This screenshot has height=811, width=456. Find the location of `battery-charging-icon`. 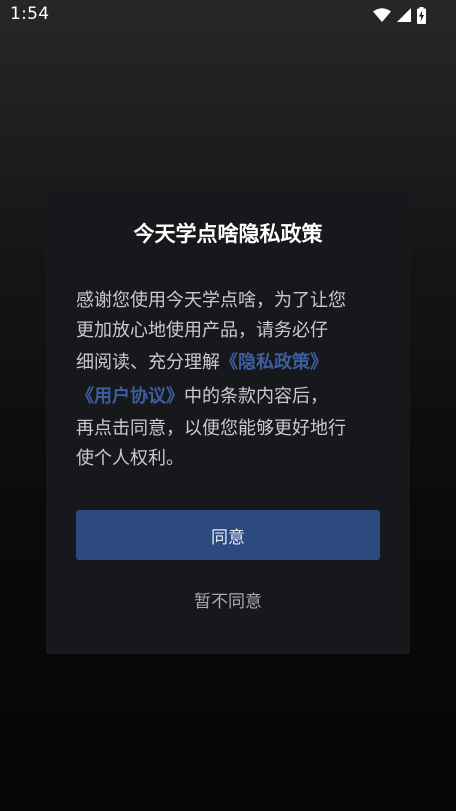

battery-charging-icon is located at coordinates (421, 15).